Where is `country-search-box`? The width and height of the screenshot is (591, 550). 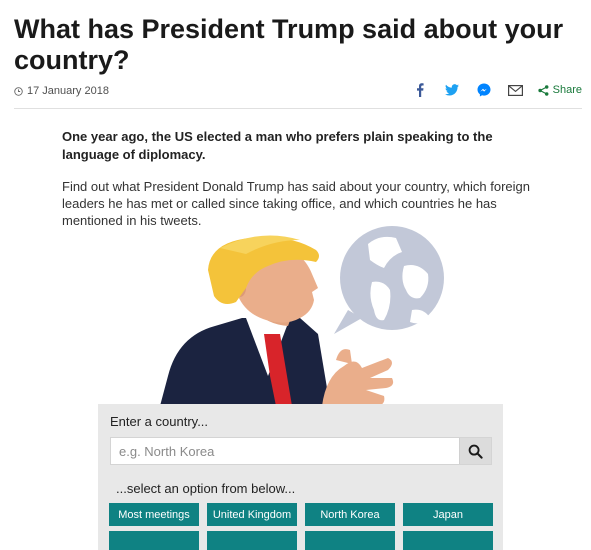
country-search-box is located at coordinates (301, 451).